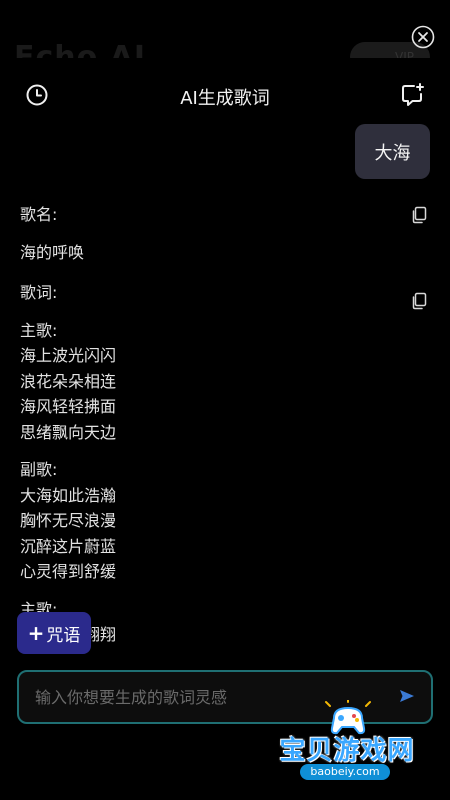 This screenshot has height=800, width=450. I want to click on close-icon, so click(423, 37).